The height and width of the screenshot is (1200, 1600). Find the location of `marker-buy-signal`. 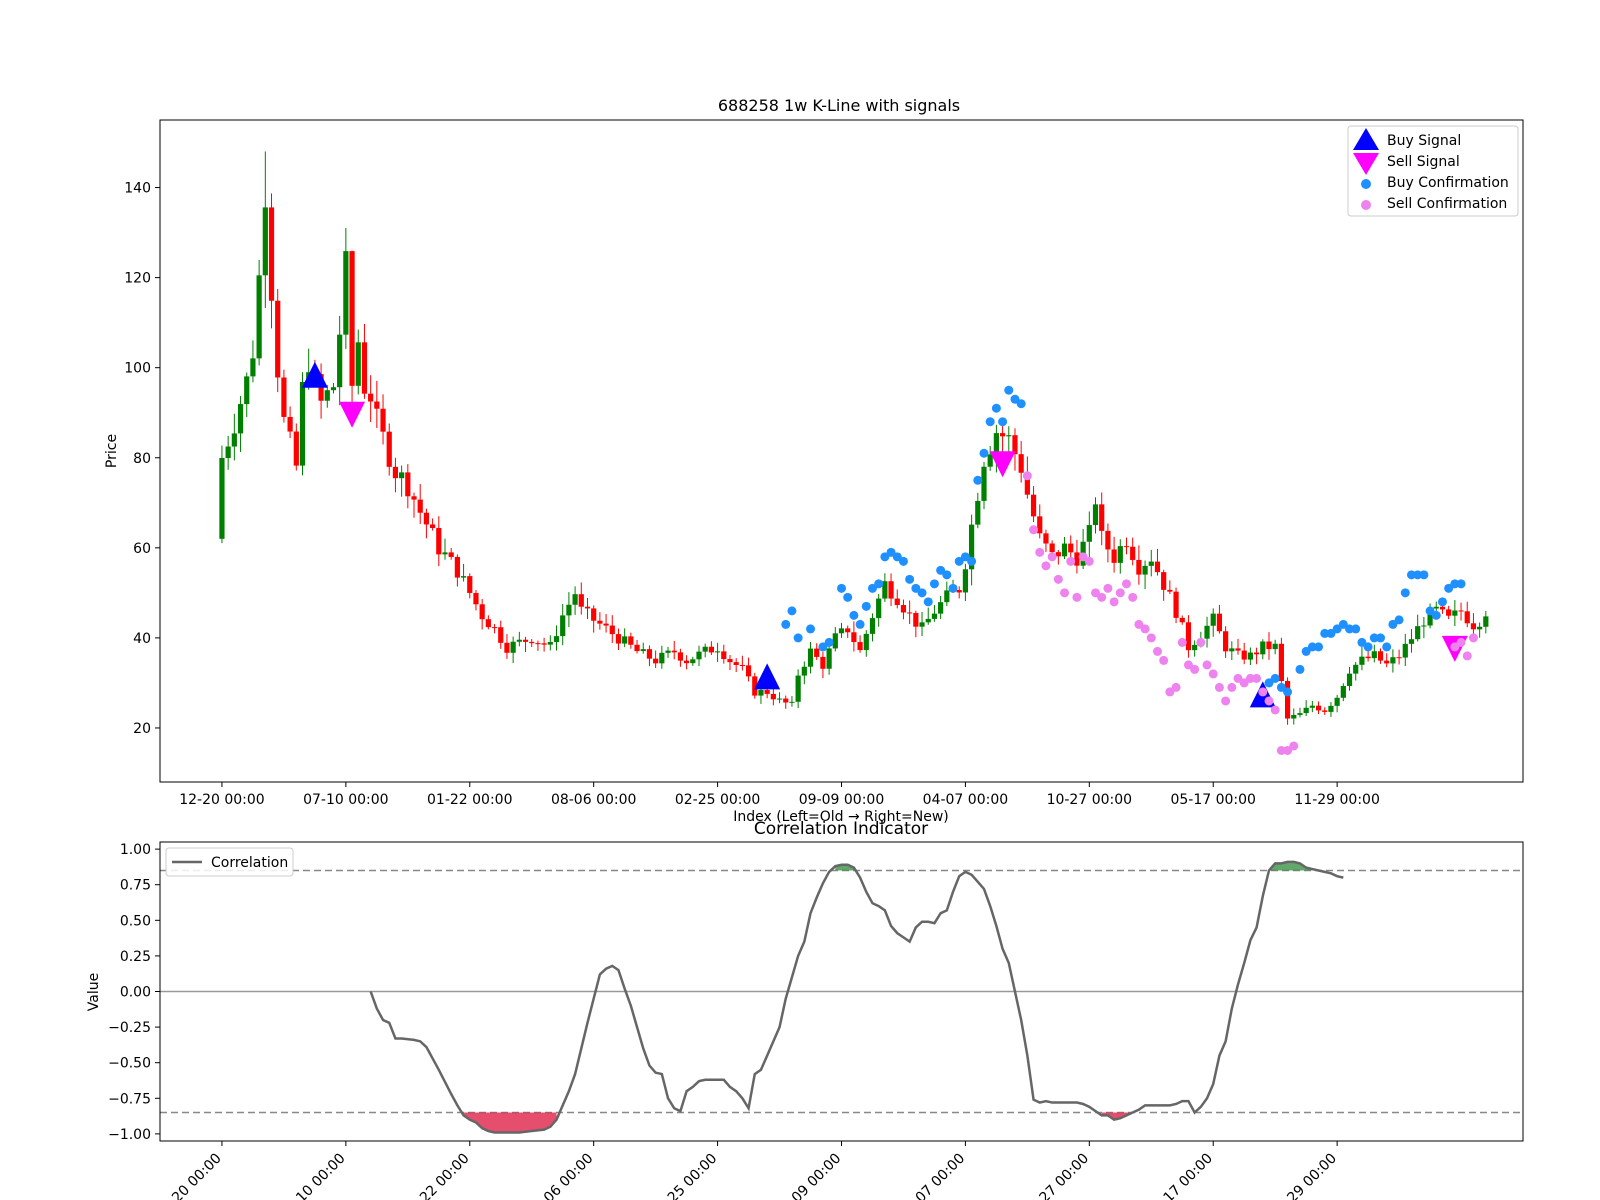

marker-buy-signal is located at coordinates (314, 374).